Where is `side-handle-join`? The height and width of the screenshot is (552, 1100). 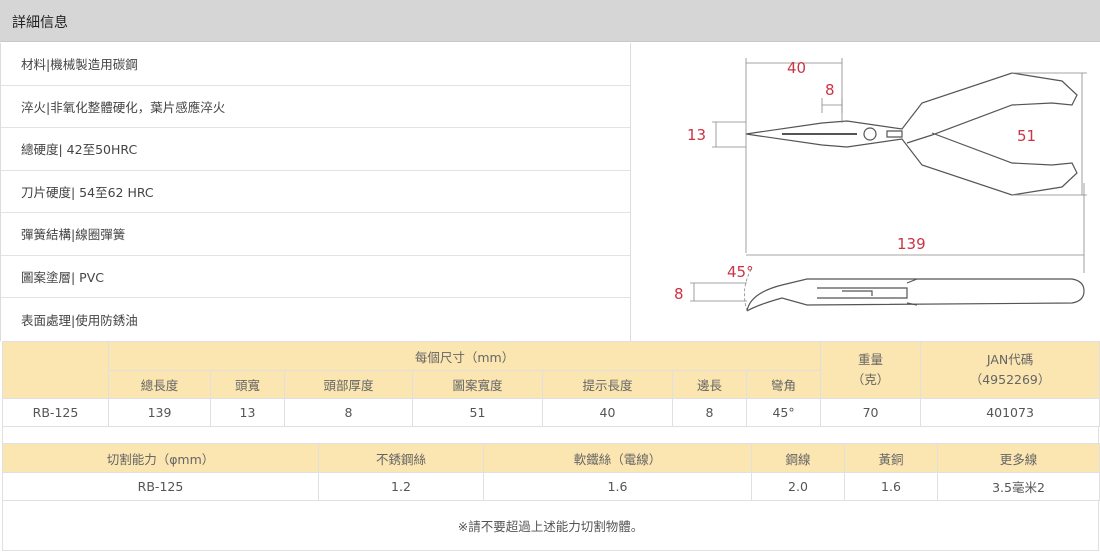 side-handle-join is located at coordinates (912, 292).